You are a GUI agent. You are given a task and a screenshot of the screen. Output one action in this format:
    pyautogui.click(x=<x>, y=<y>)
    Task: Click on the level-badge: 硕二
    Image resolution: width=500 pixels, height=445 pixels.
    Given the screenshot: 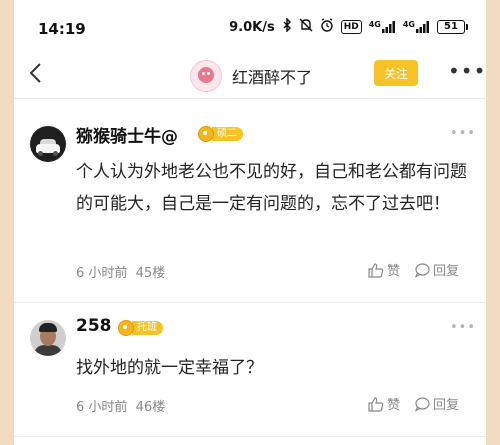 What is the action you would take?
    pyautogui.click(x=220, y=134)
    